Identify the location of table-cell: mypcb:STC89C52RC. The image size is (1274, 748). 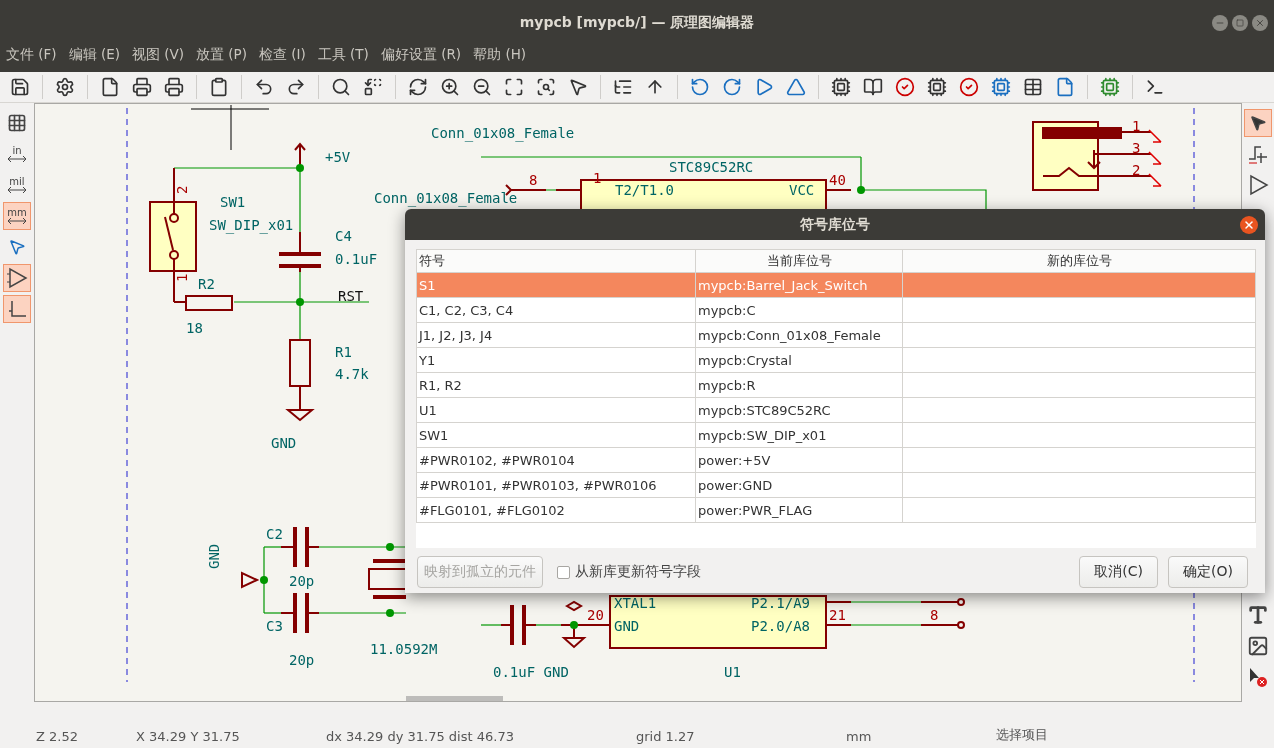
(799, 410).